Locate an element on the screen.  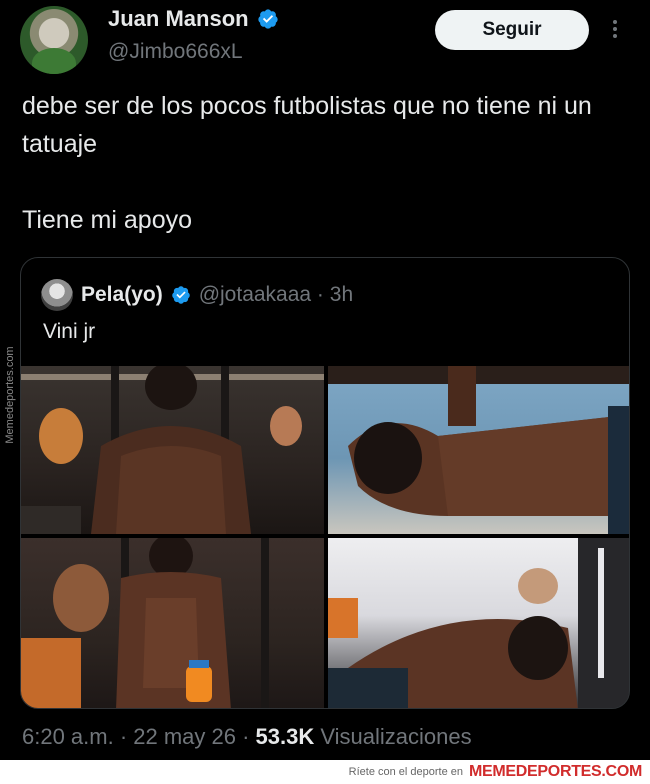
author-handle: @Jimbo666xL is located at coordinates (175, 52).